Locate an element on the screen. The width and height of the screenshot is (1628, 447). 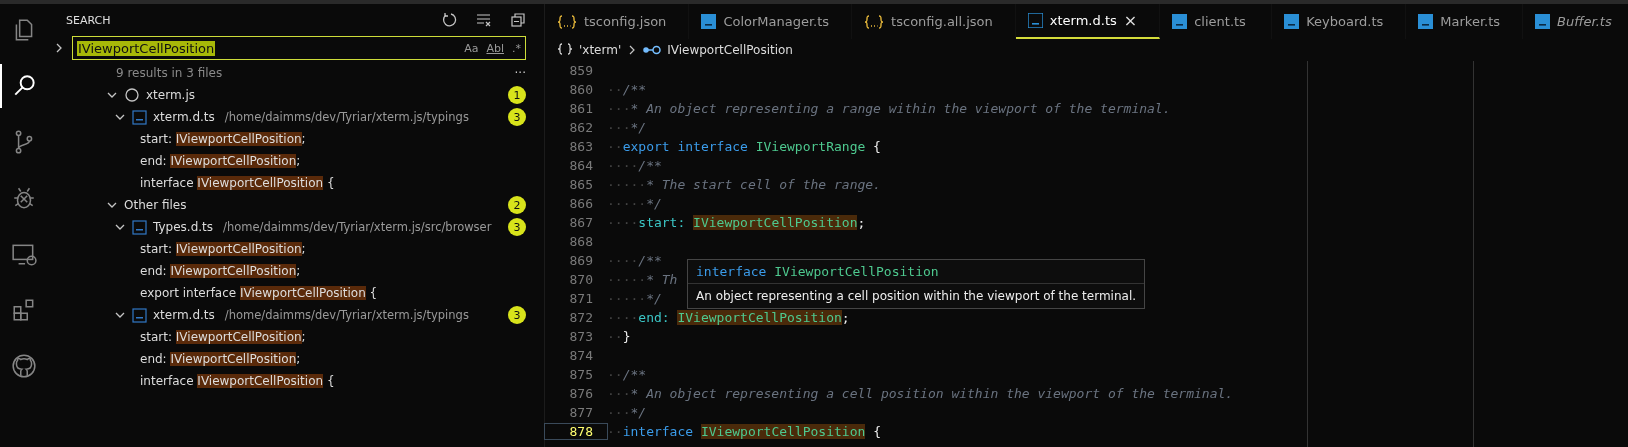
more-button: ··· is located at coordinates (520, 73).